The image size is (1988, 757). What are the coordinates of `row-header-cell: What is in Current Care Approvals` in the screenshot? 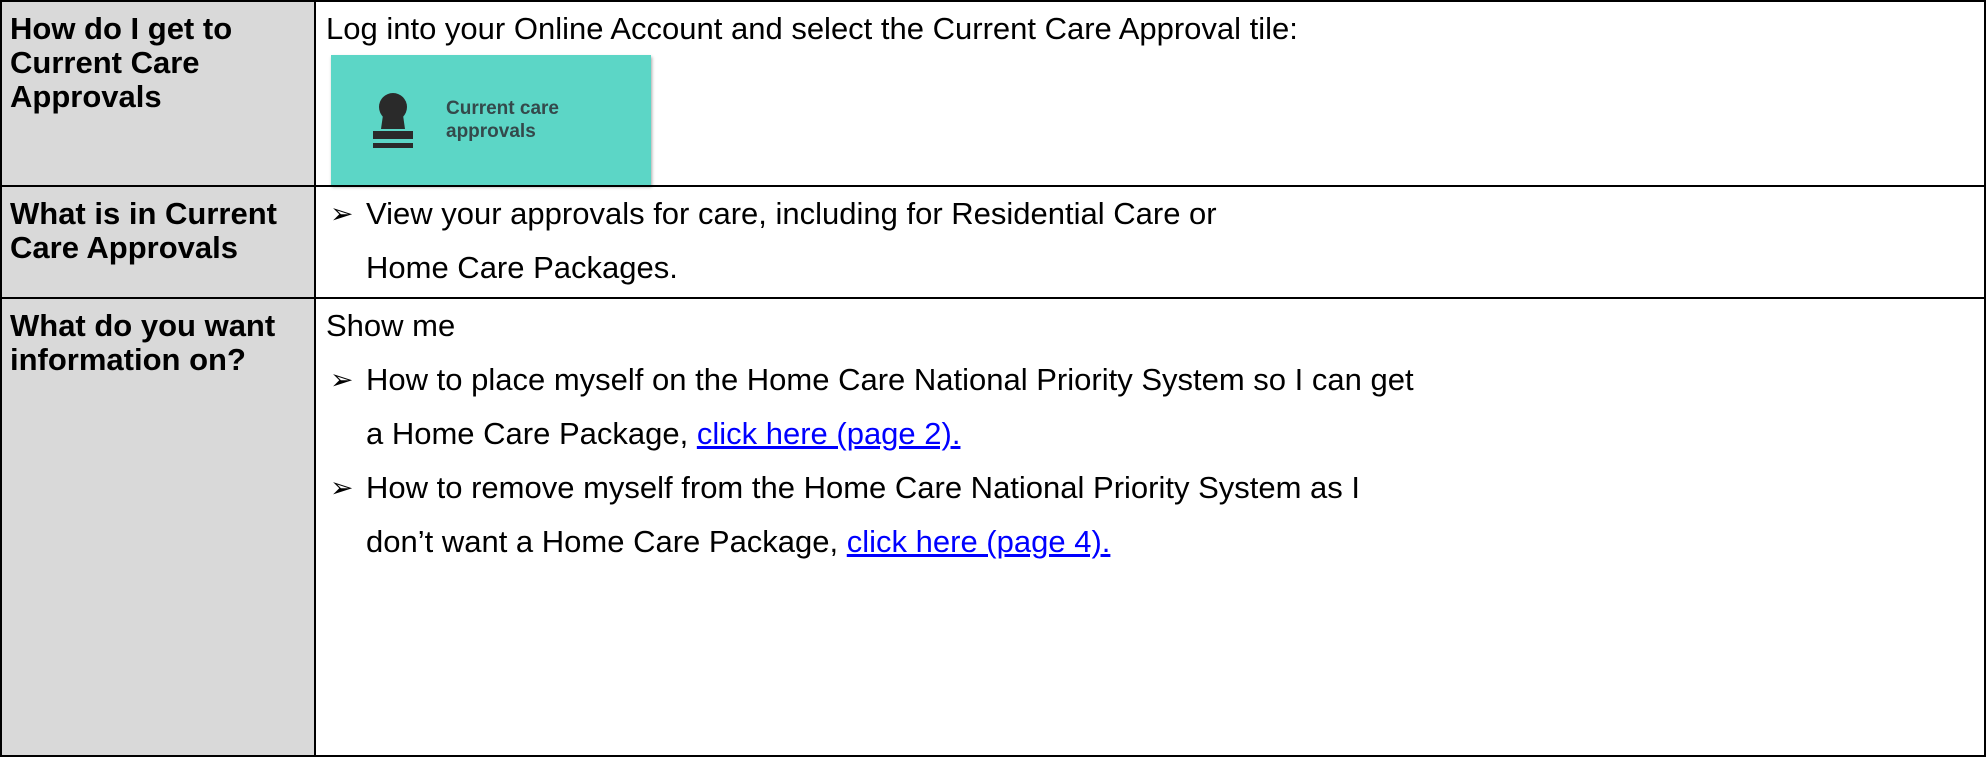 It's located at (158, 242).